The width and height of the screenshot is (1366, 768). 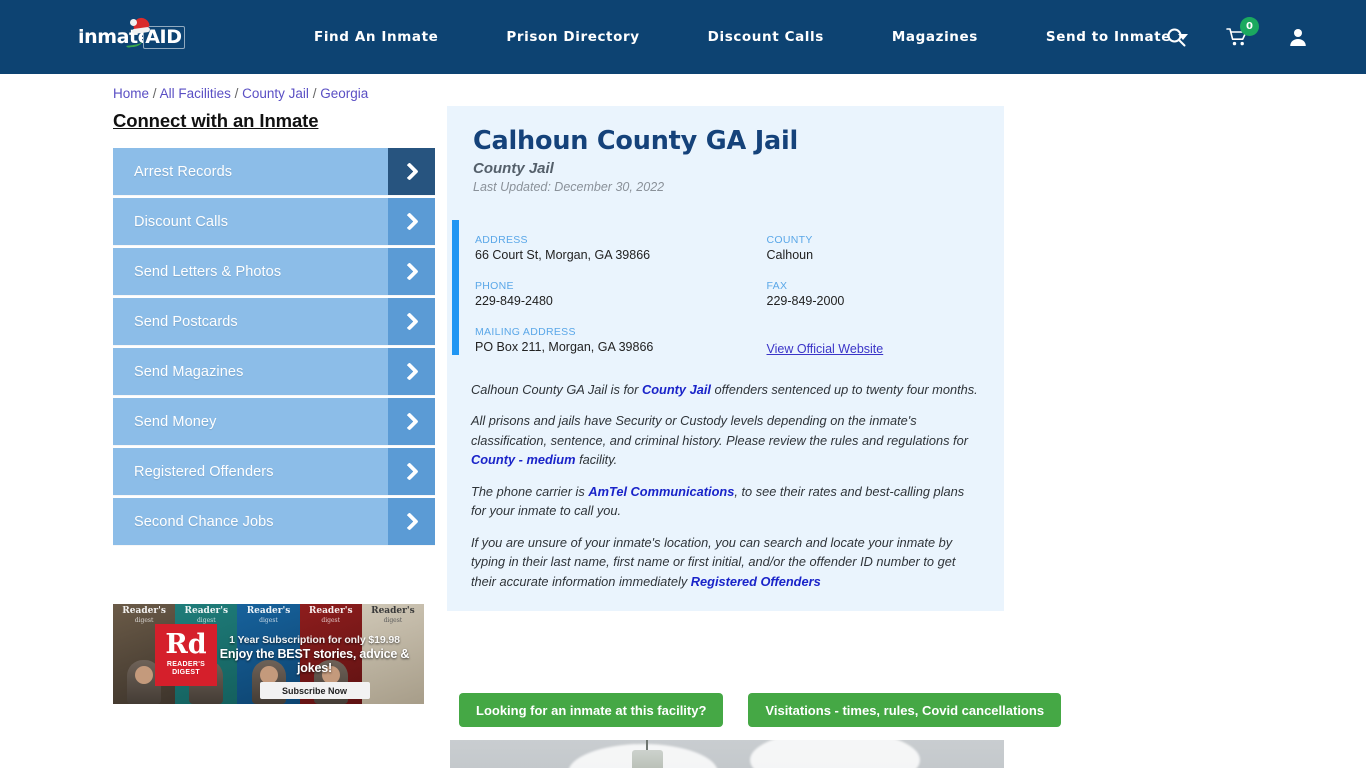 What do you see at coordinates (514, 301) in the screenshot?
I see `phone-value: 229-849-2480` at bounding box center [514, 301].